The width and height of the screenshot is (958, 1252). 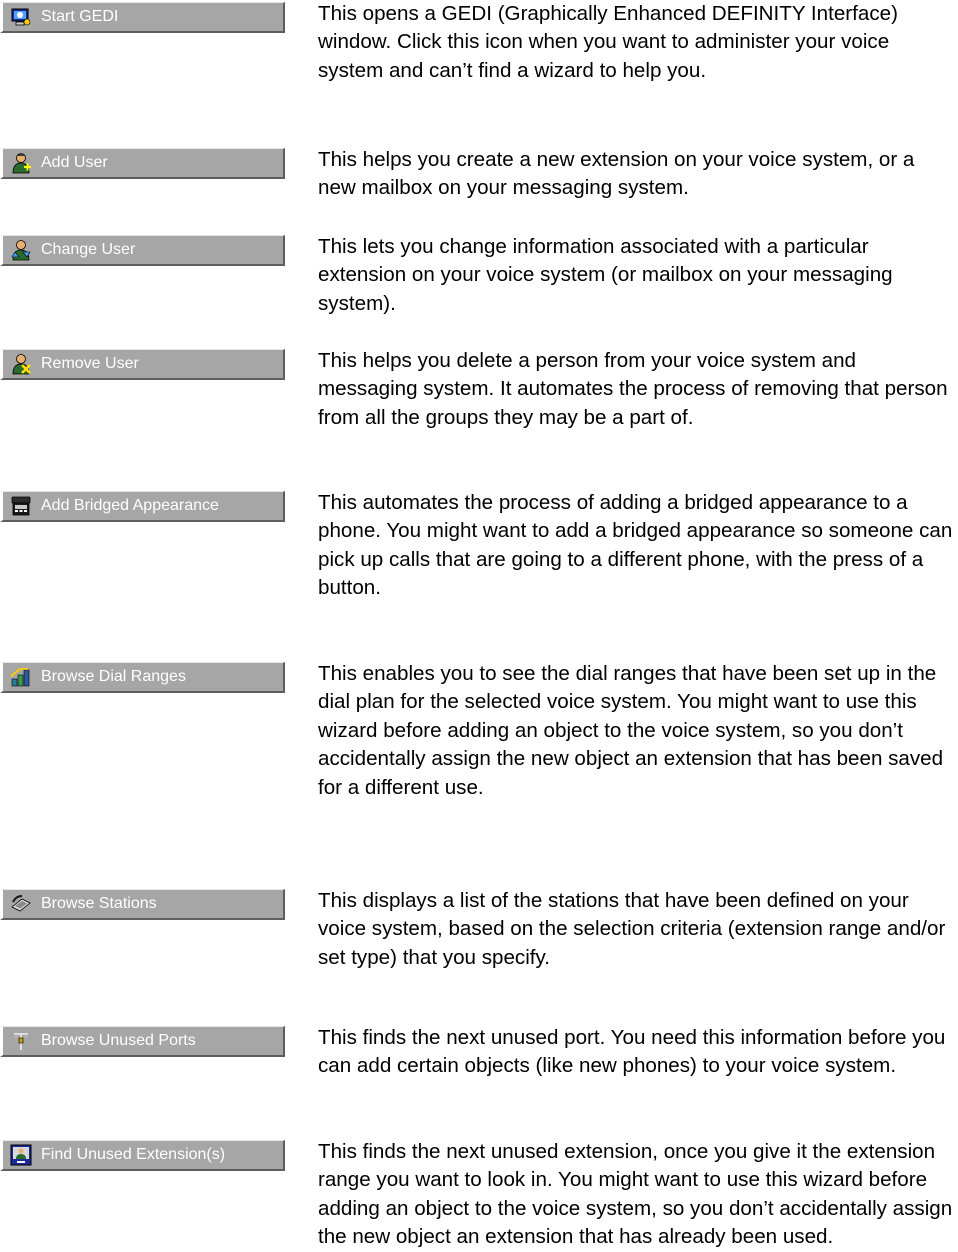 I want to click on browse-unused-ports-button: Browse Unused Ports, so click(x=142, y=1041).